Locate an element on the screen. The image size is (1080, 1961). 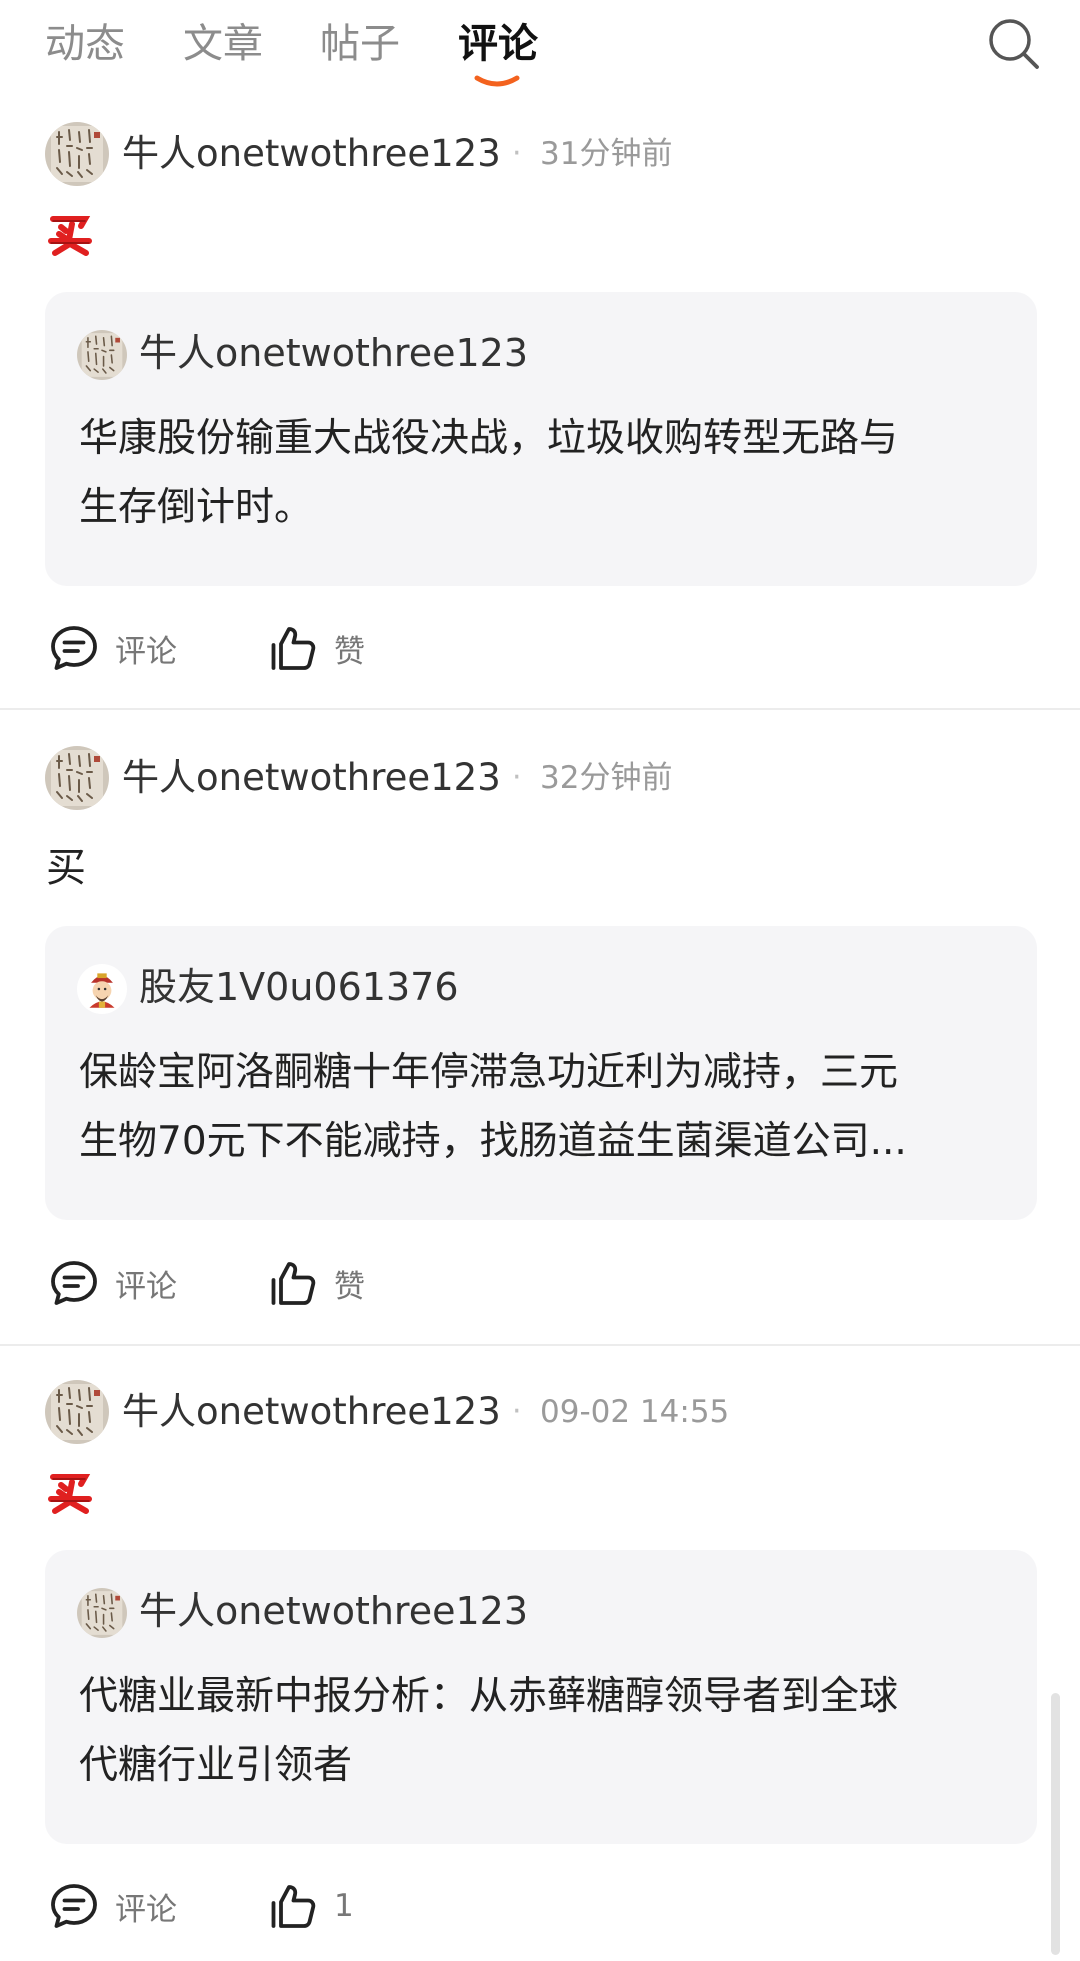
tab-comments: 评论 is located at coordinates (498, 44).